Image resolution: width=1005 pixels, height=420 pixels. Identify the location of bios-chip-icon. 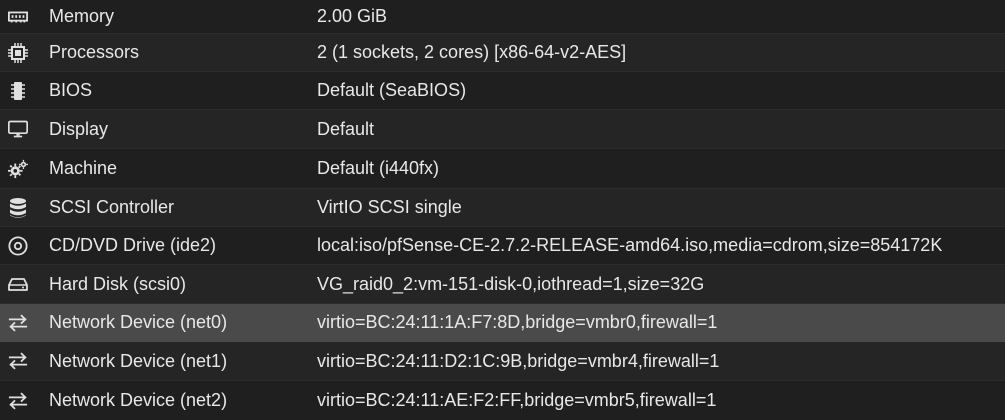
(18, 91).